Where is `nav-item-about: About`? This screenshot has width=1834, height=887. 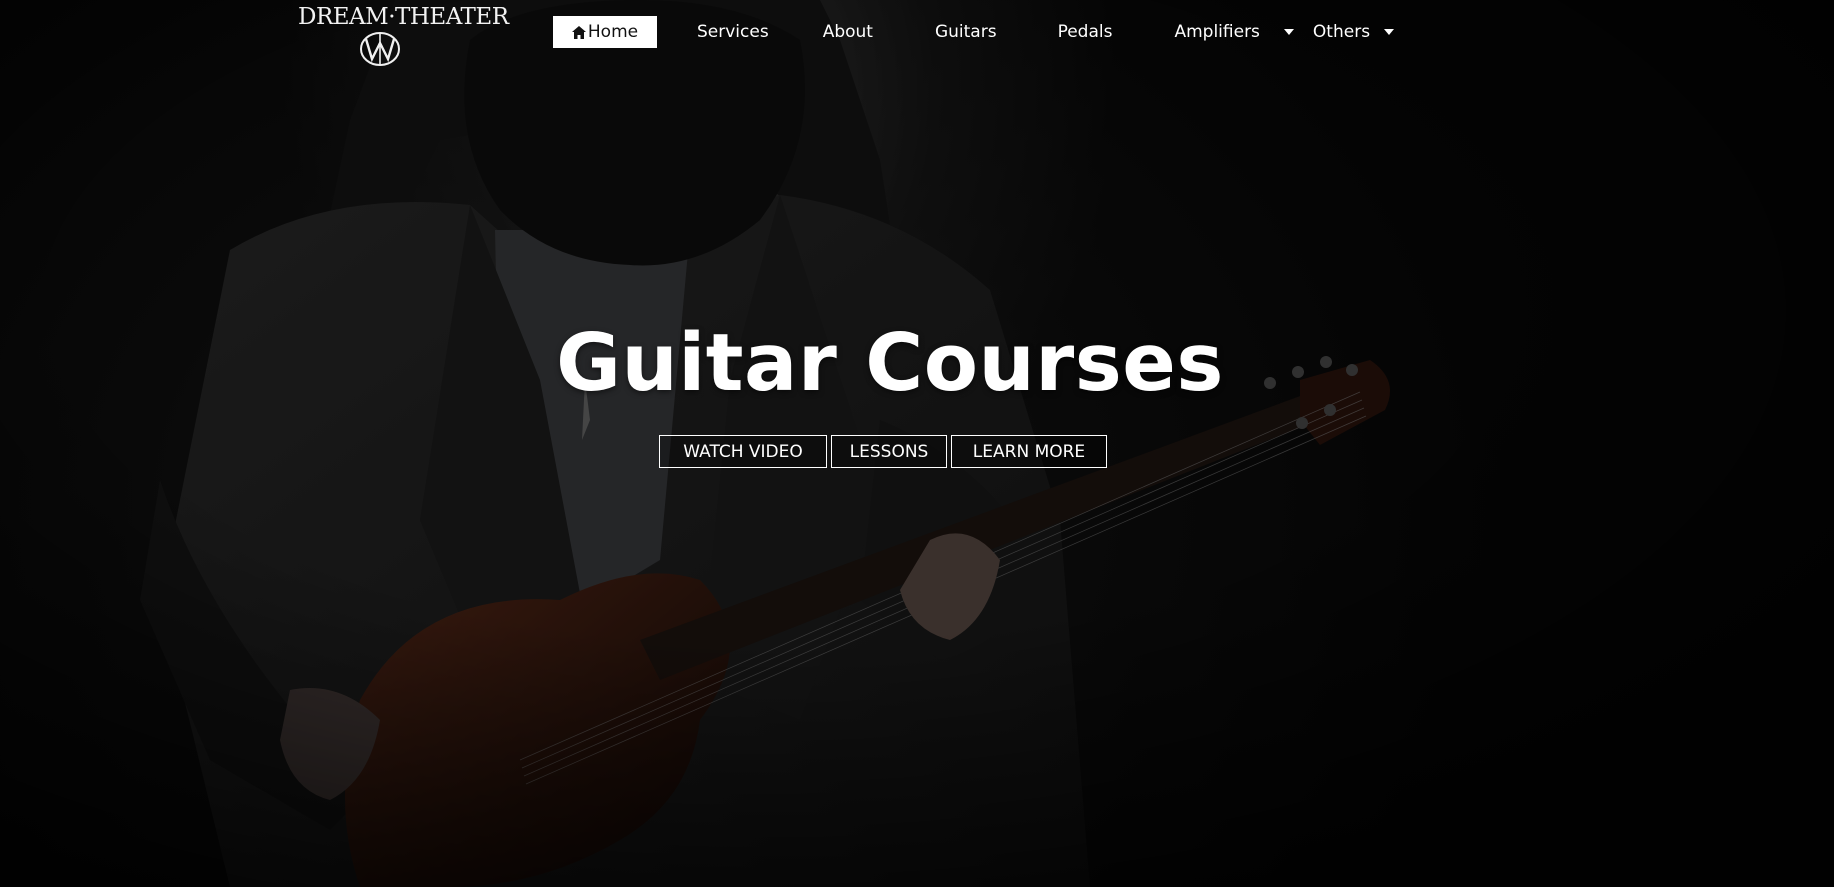
nav-item-about: About is located at coordinates (848, 32).